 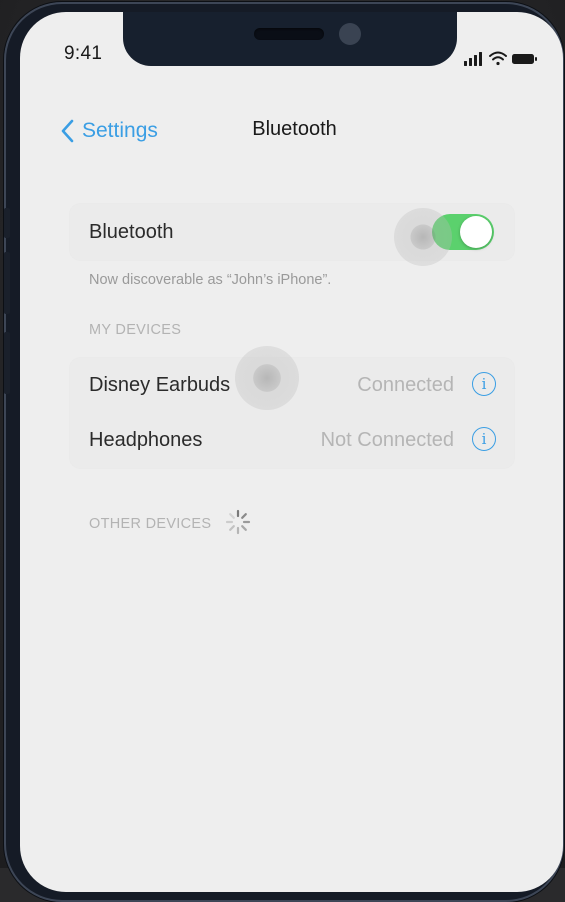 What do you see at coordinates (150, 524) in the screenshot?
I see `other-devices-header: OTHER DEVICES` at bounding box center [150, 524].